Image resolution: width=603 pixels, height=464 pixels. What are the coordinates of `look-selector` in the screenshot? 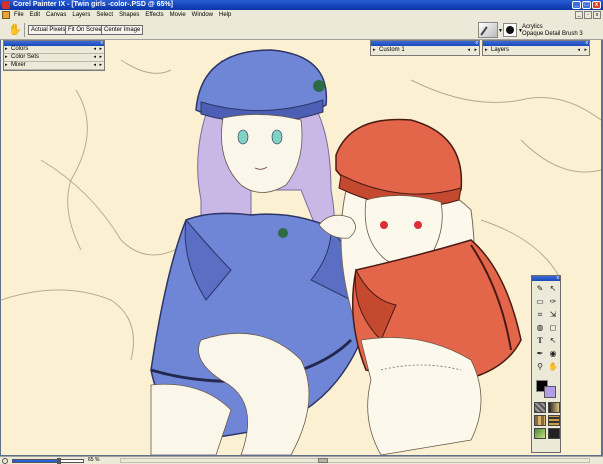 It's located at (540, 433).